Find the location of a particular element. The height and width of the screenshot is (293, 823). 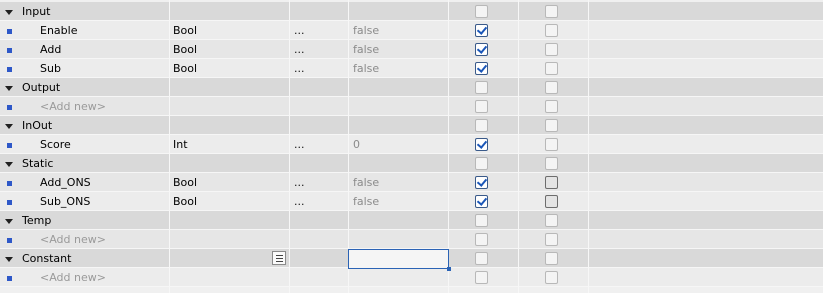

variable-row: Score Int... 0 is located at coordinates (411, 144).